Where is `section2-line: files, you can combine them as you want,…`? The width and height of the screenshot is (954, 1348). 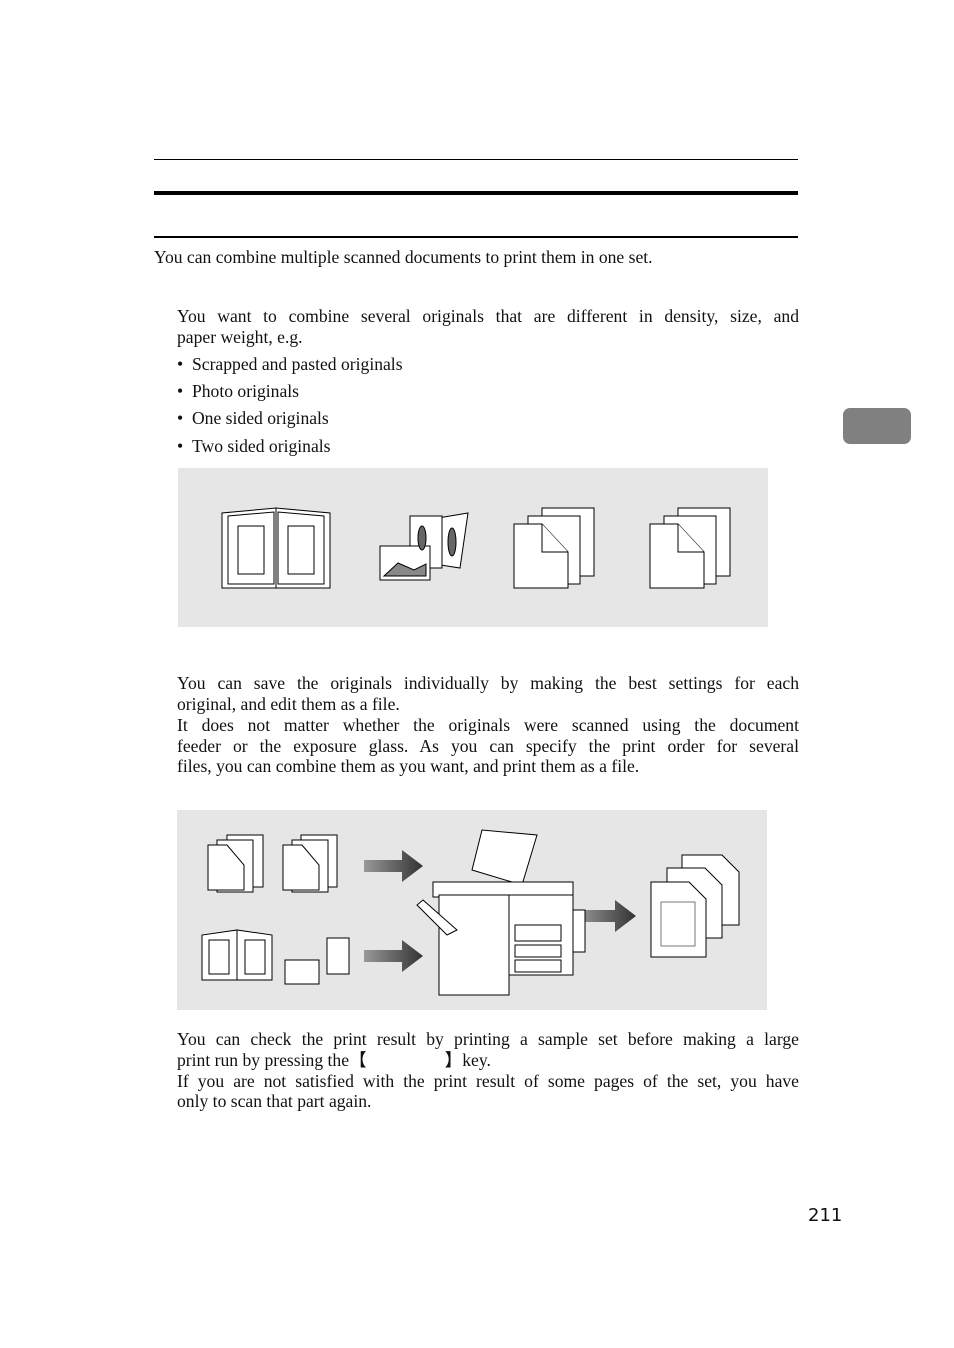 section2-line: files, you can combine them as you want,… is located at coordinates (408, 766).